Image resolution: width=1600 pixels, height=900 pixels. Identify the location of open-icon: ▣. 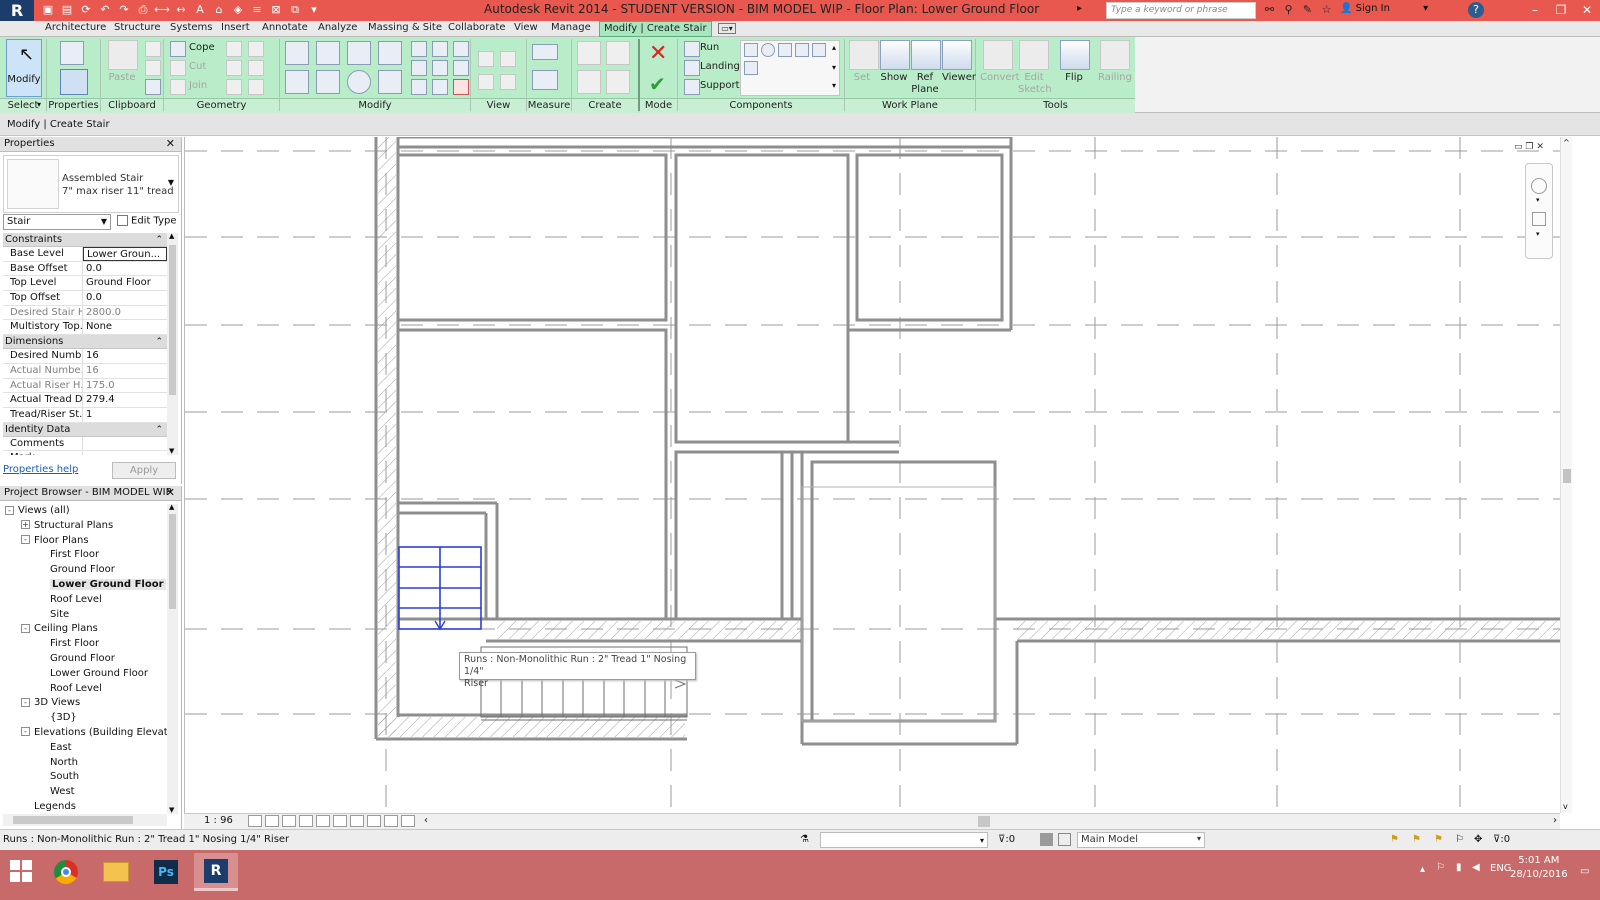
(48, 10).